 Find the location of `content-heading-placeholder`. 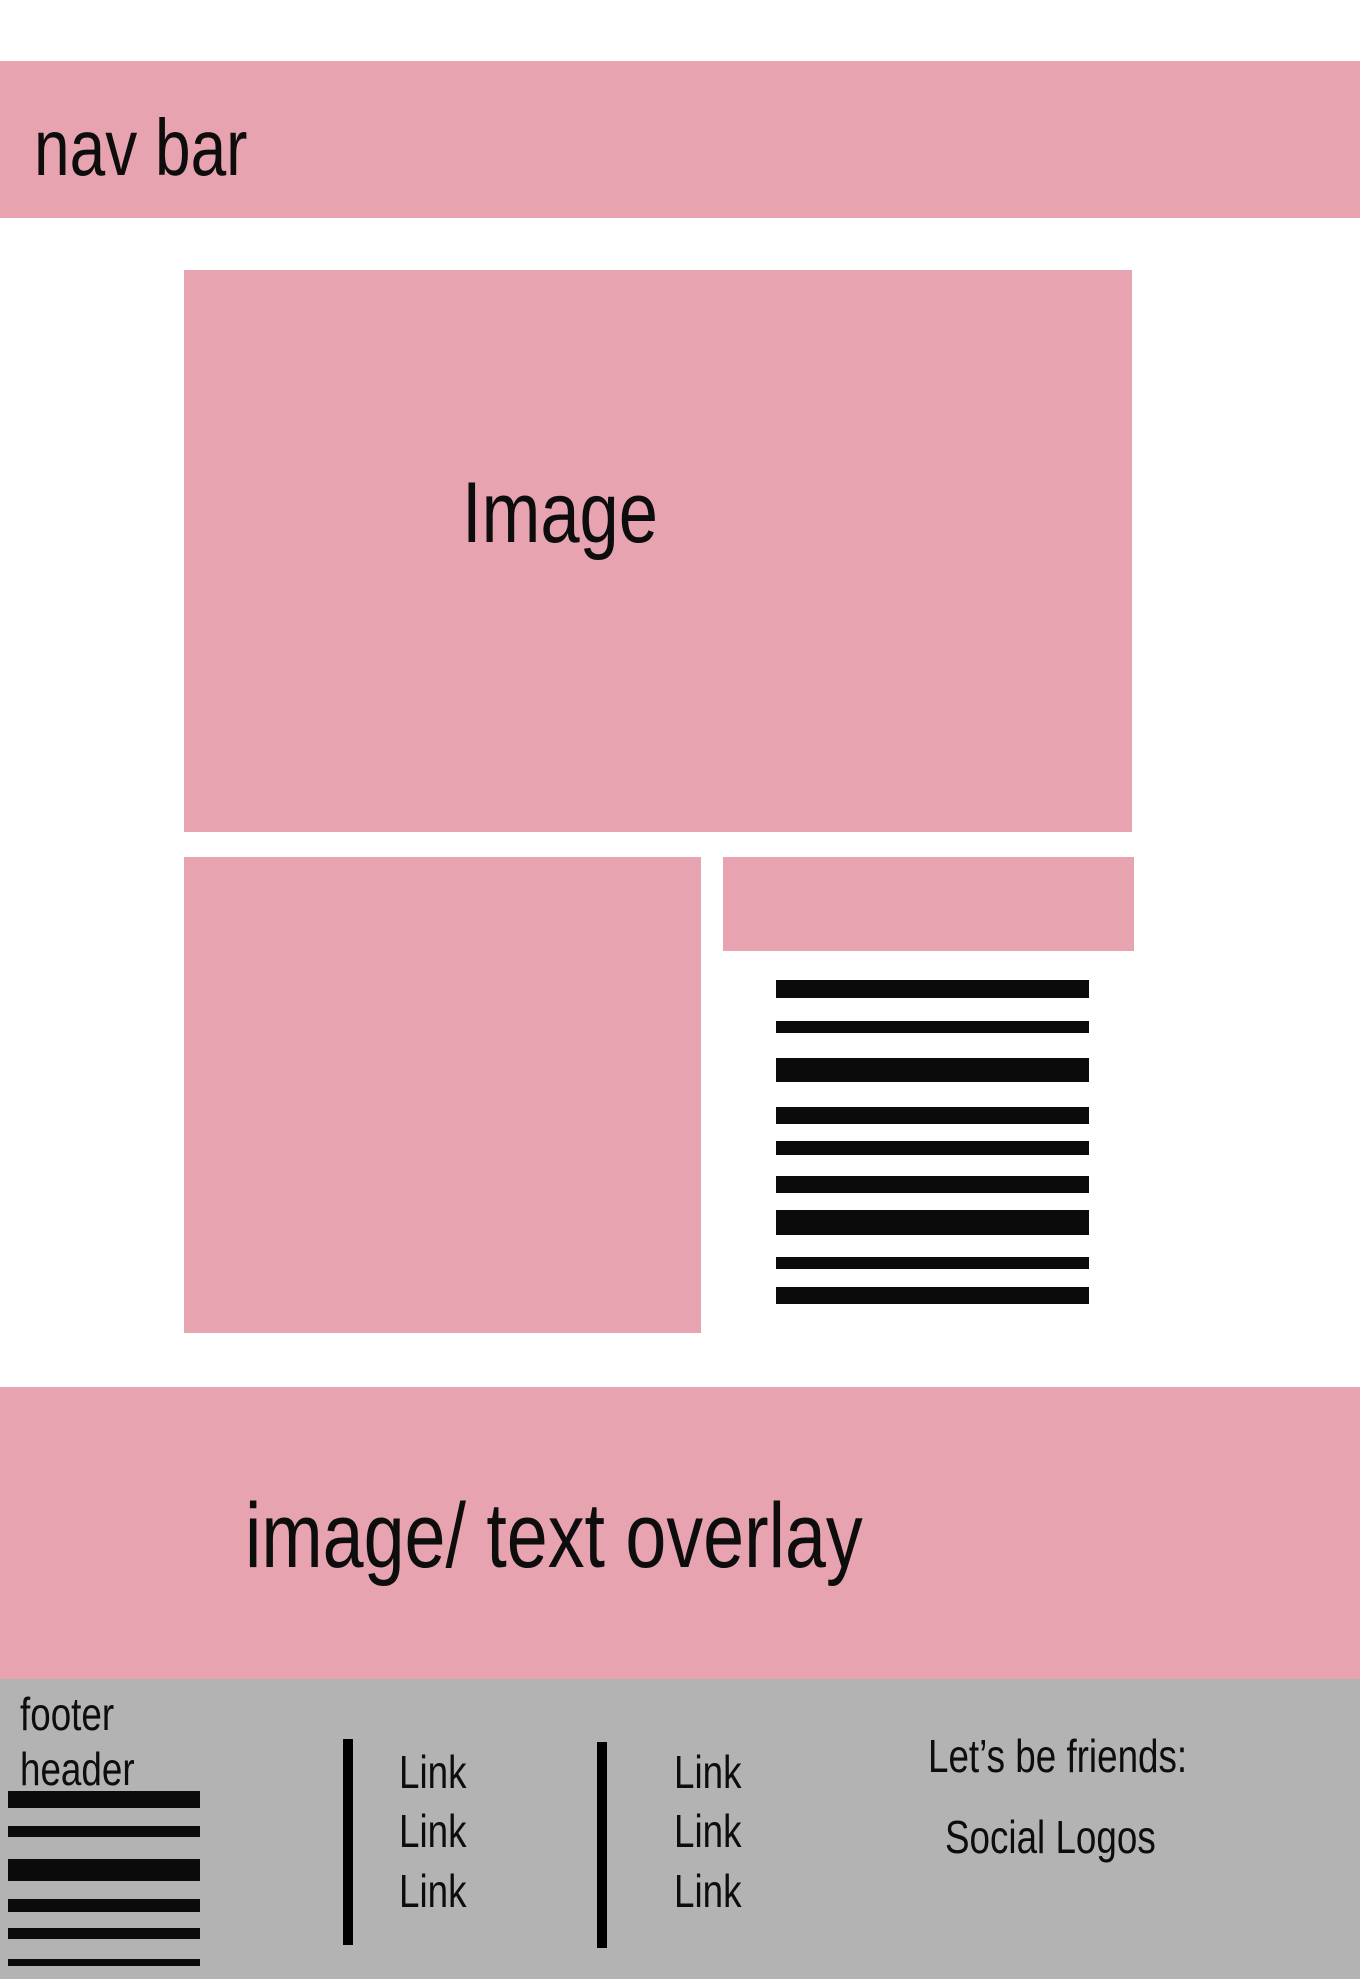

content-heading-placeholder is located at coordinates (928, 904).